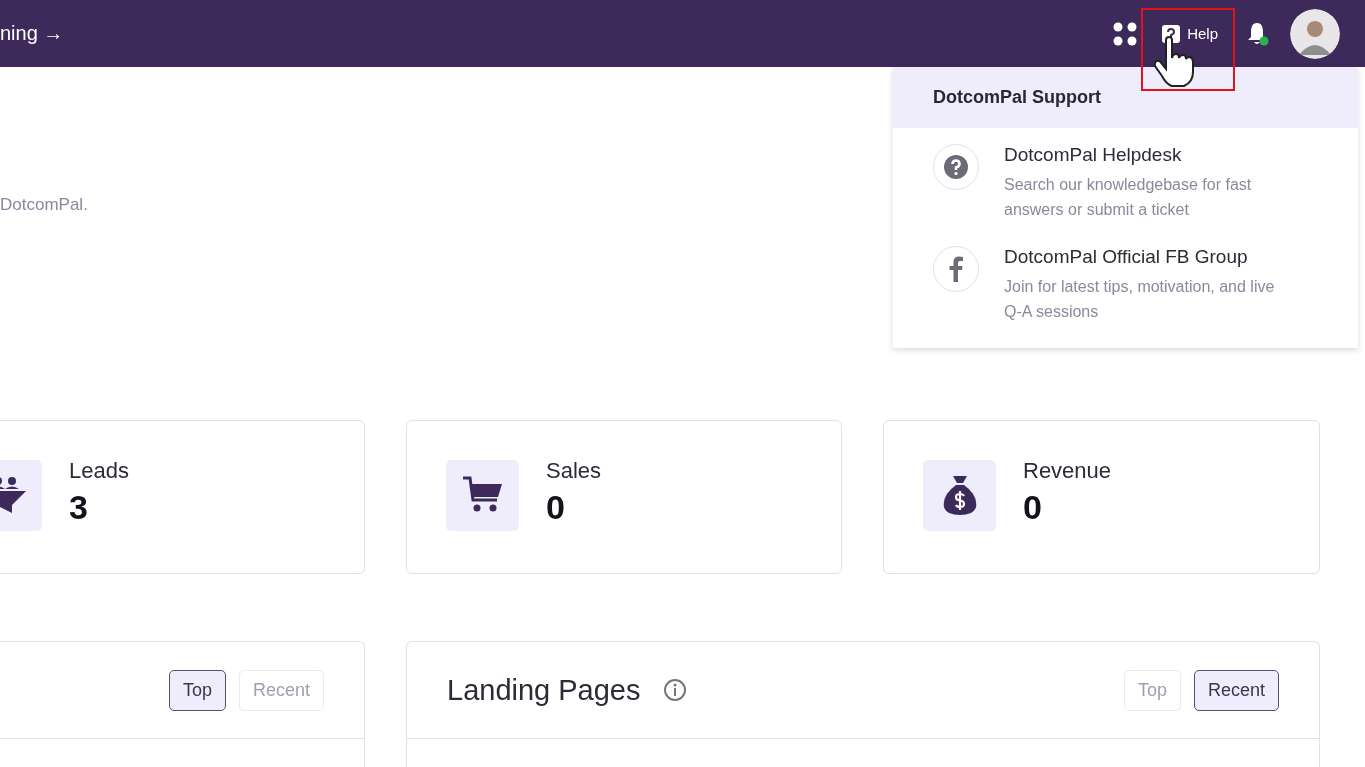  What do you see at coordinates (99, 470) in the screenshot?
I see `stat-label: Leads` at bounding box center [99, 470].